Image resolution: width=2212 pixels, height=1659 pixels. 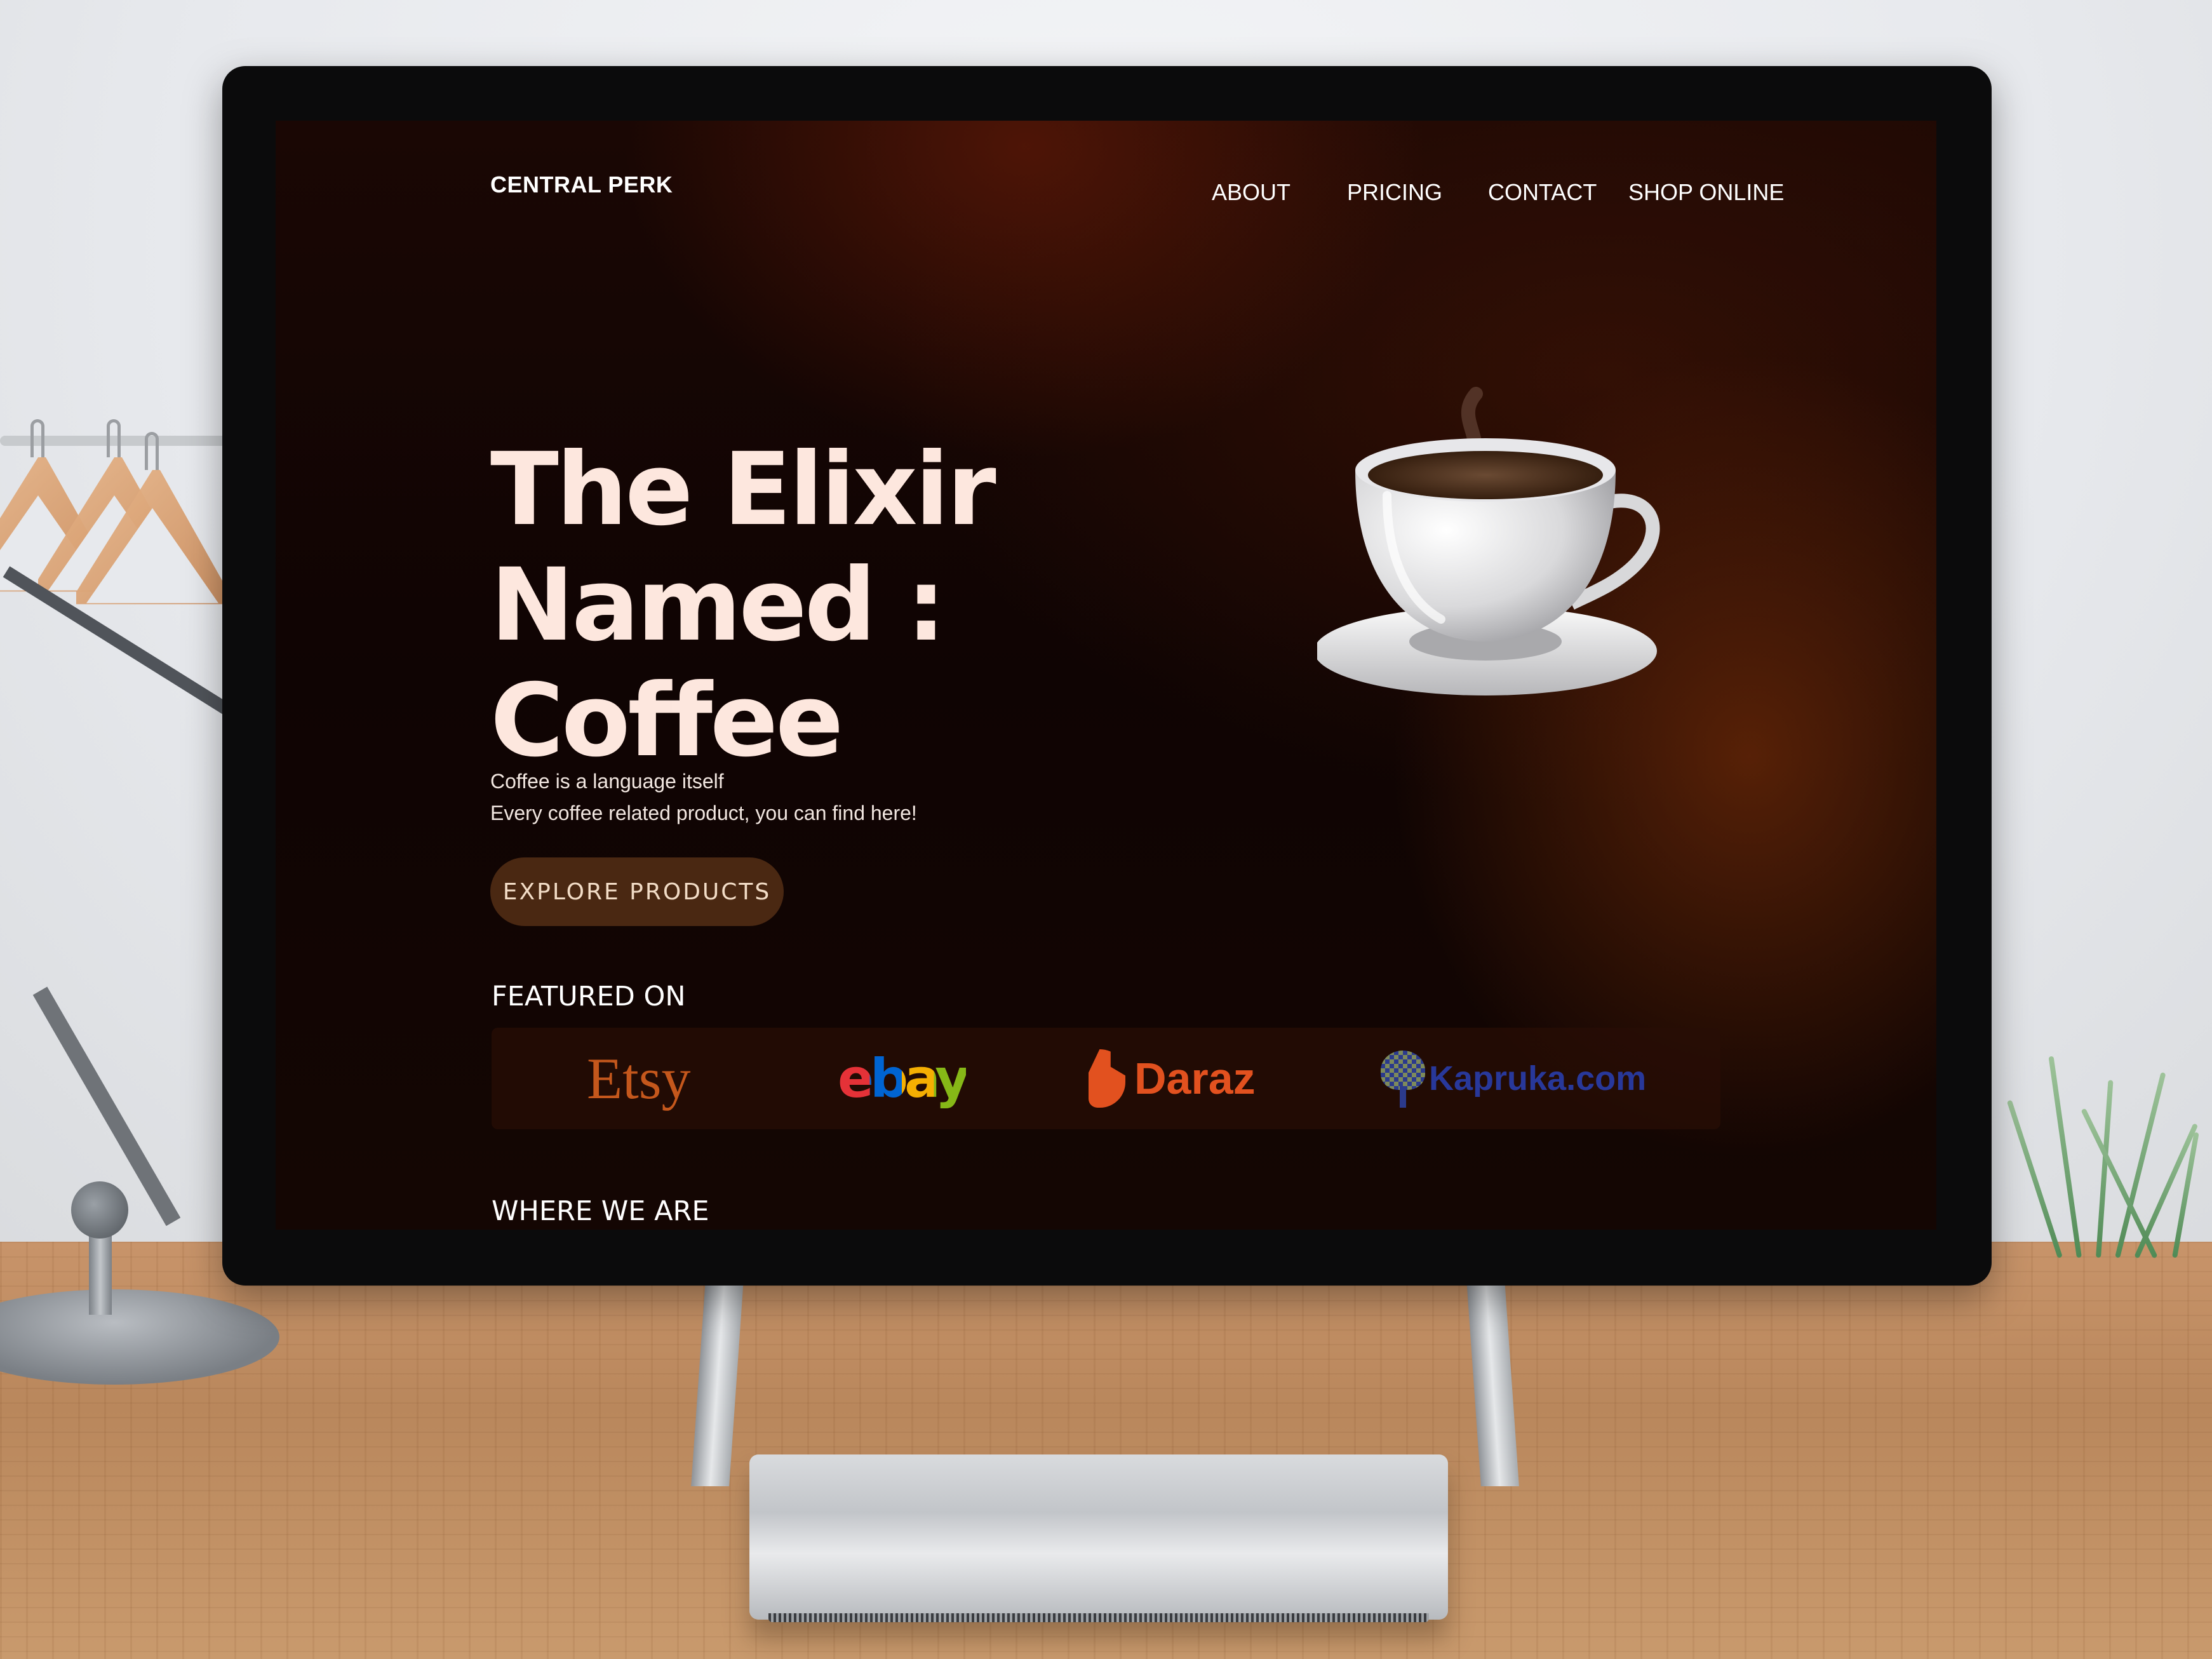 I want to click on featured-on-heading: FEATURED ON, so click(x=589, y=996).